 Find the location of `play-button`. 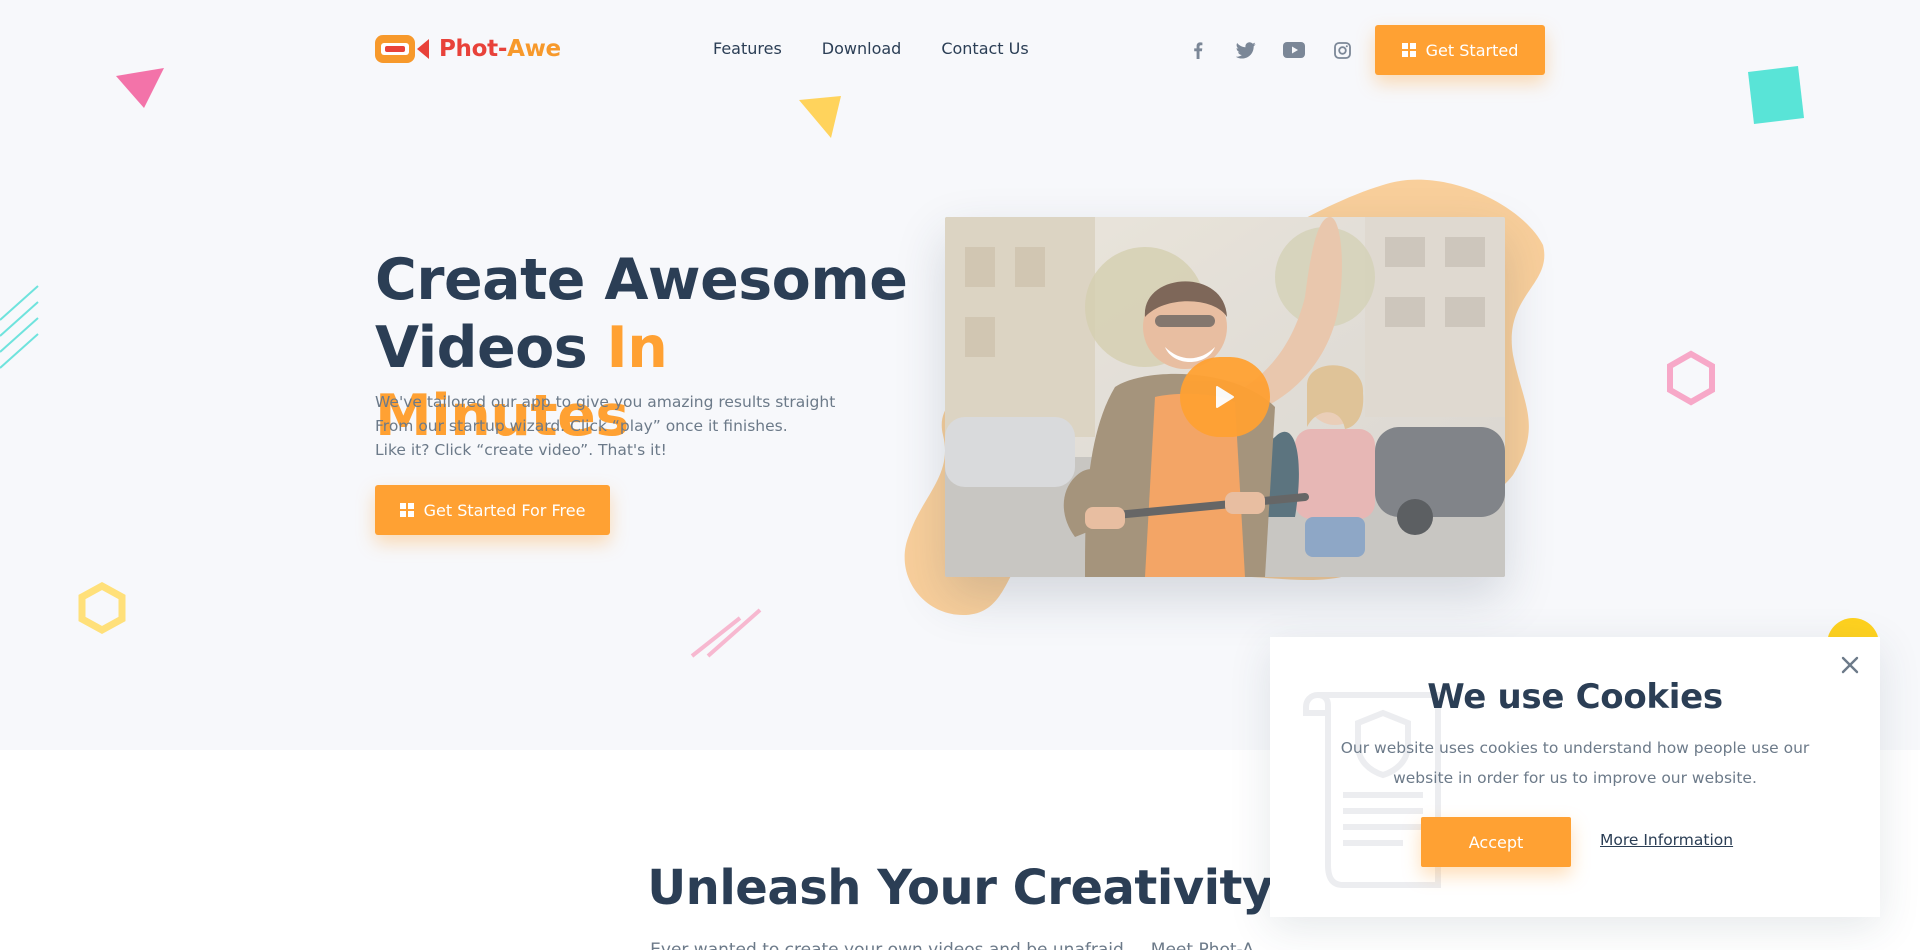

play-button is located at coordinates (1225, 397).